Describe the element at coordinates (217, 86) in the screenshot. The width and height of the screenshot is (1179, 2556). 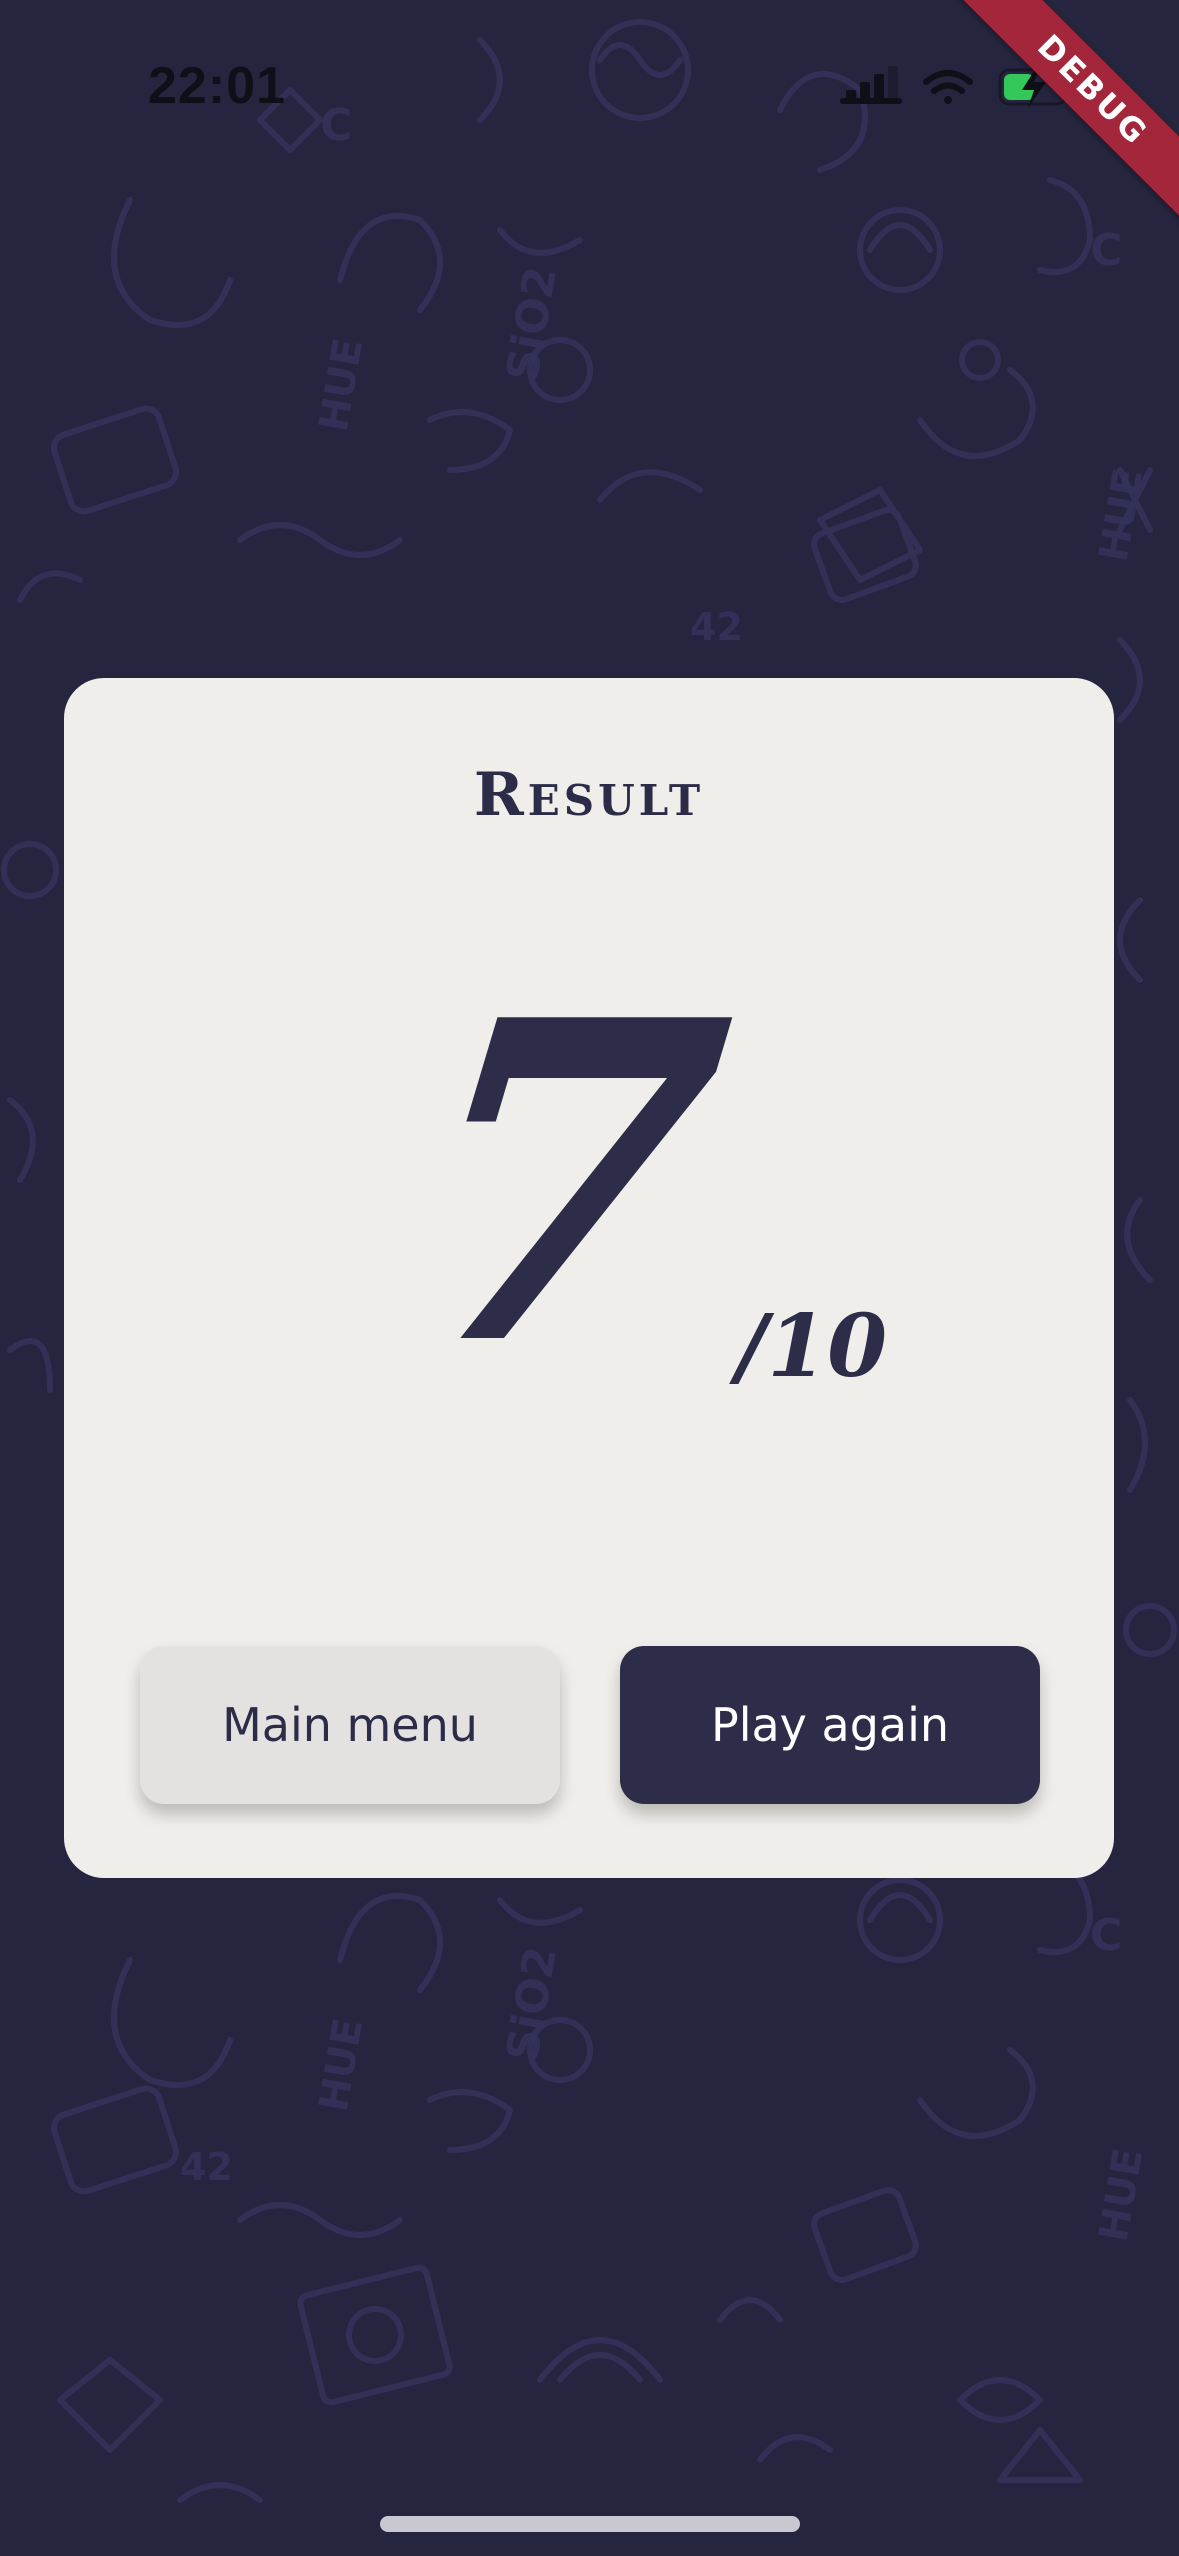
I see `status-time: 22:01` at that location.